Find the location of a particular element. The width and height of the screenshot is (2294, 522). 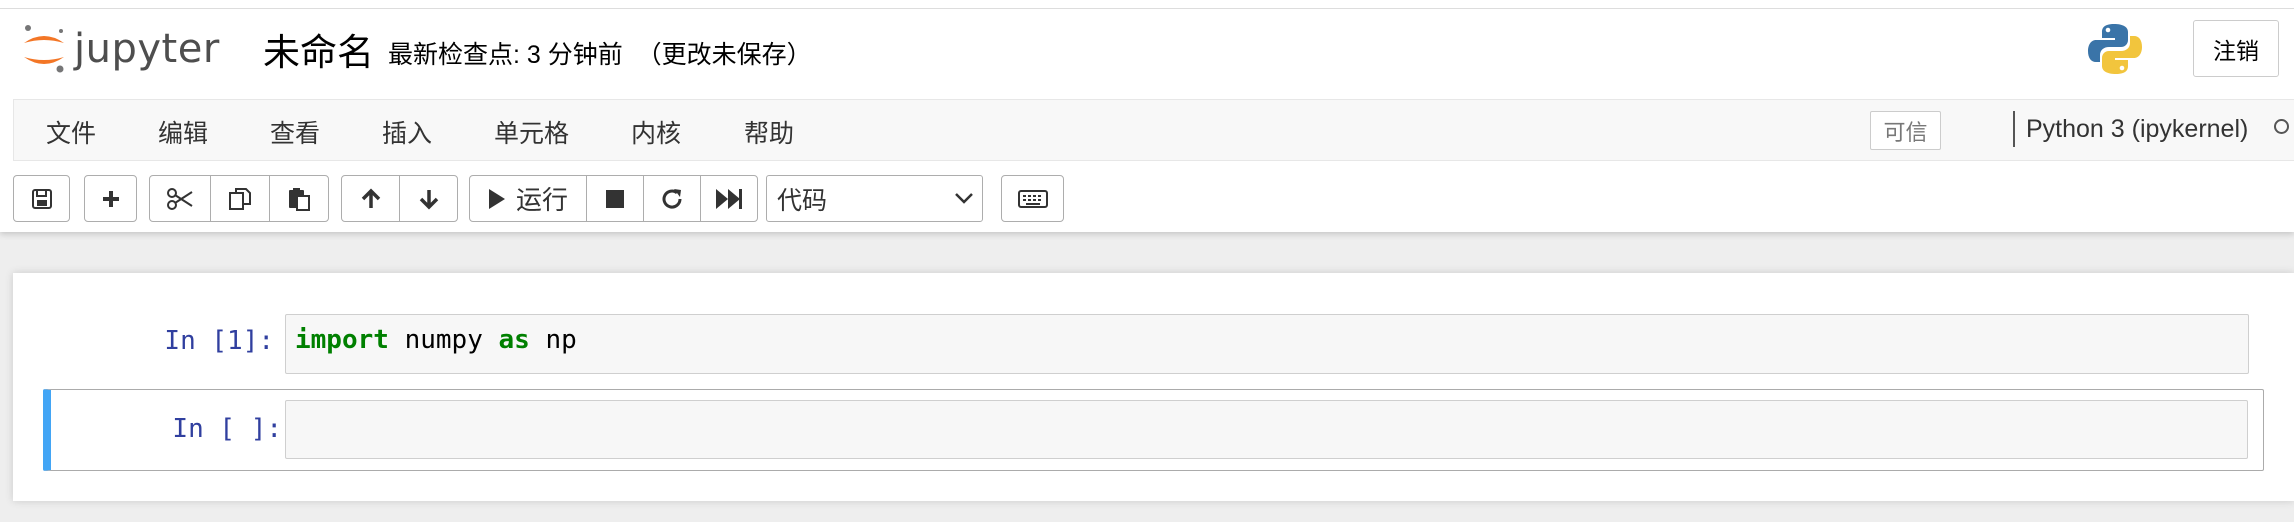

code-keyword: import is located at coordinates (342, 340).